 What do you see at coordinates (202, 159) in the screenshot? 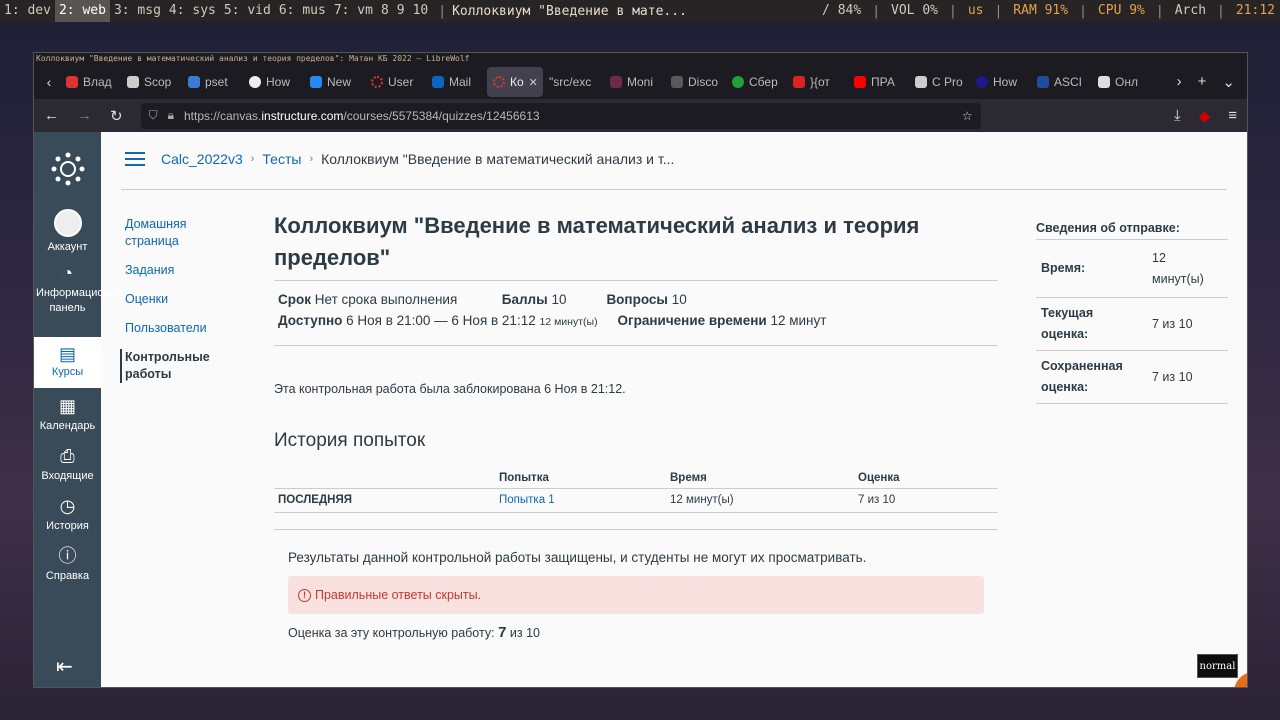
I see `breadcrumb-course: Calc_2022v3` at bounding box center [202, 159].